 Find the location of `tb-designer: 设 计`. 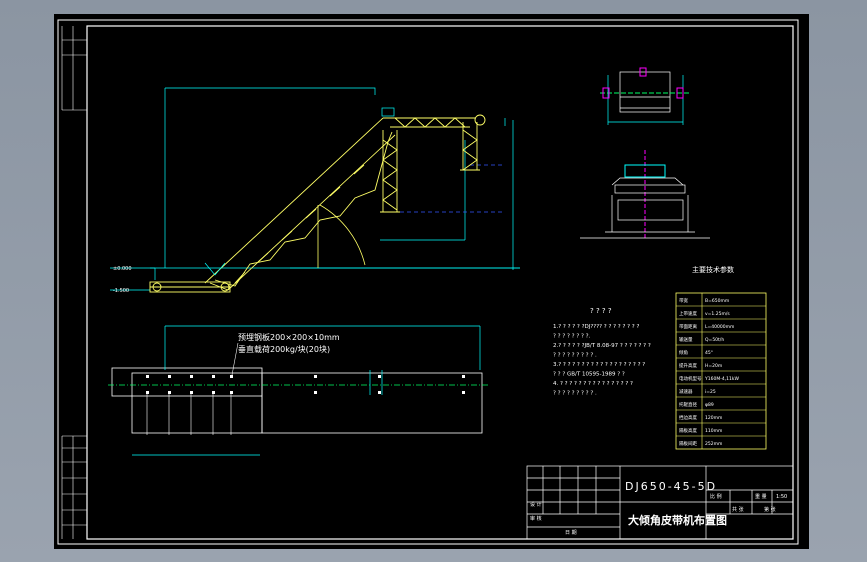

tb-designer: 设 计 is located at coordinates (536, 504).